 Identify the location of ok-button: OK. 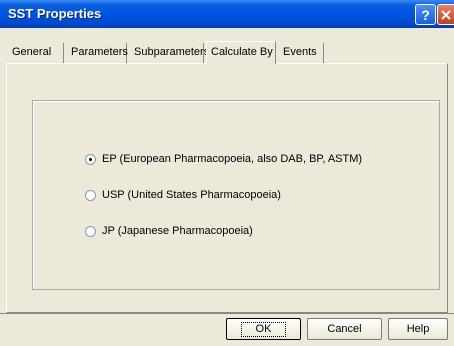
(263, 329).